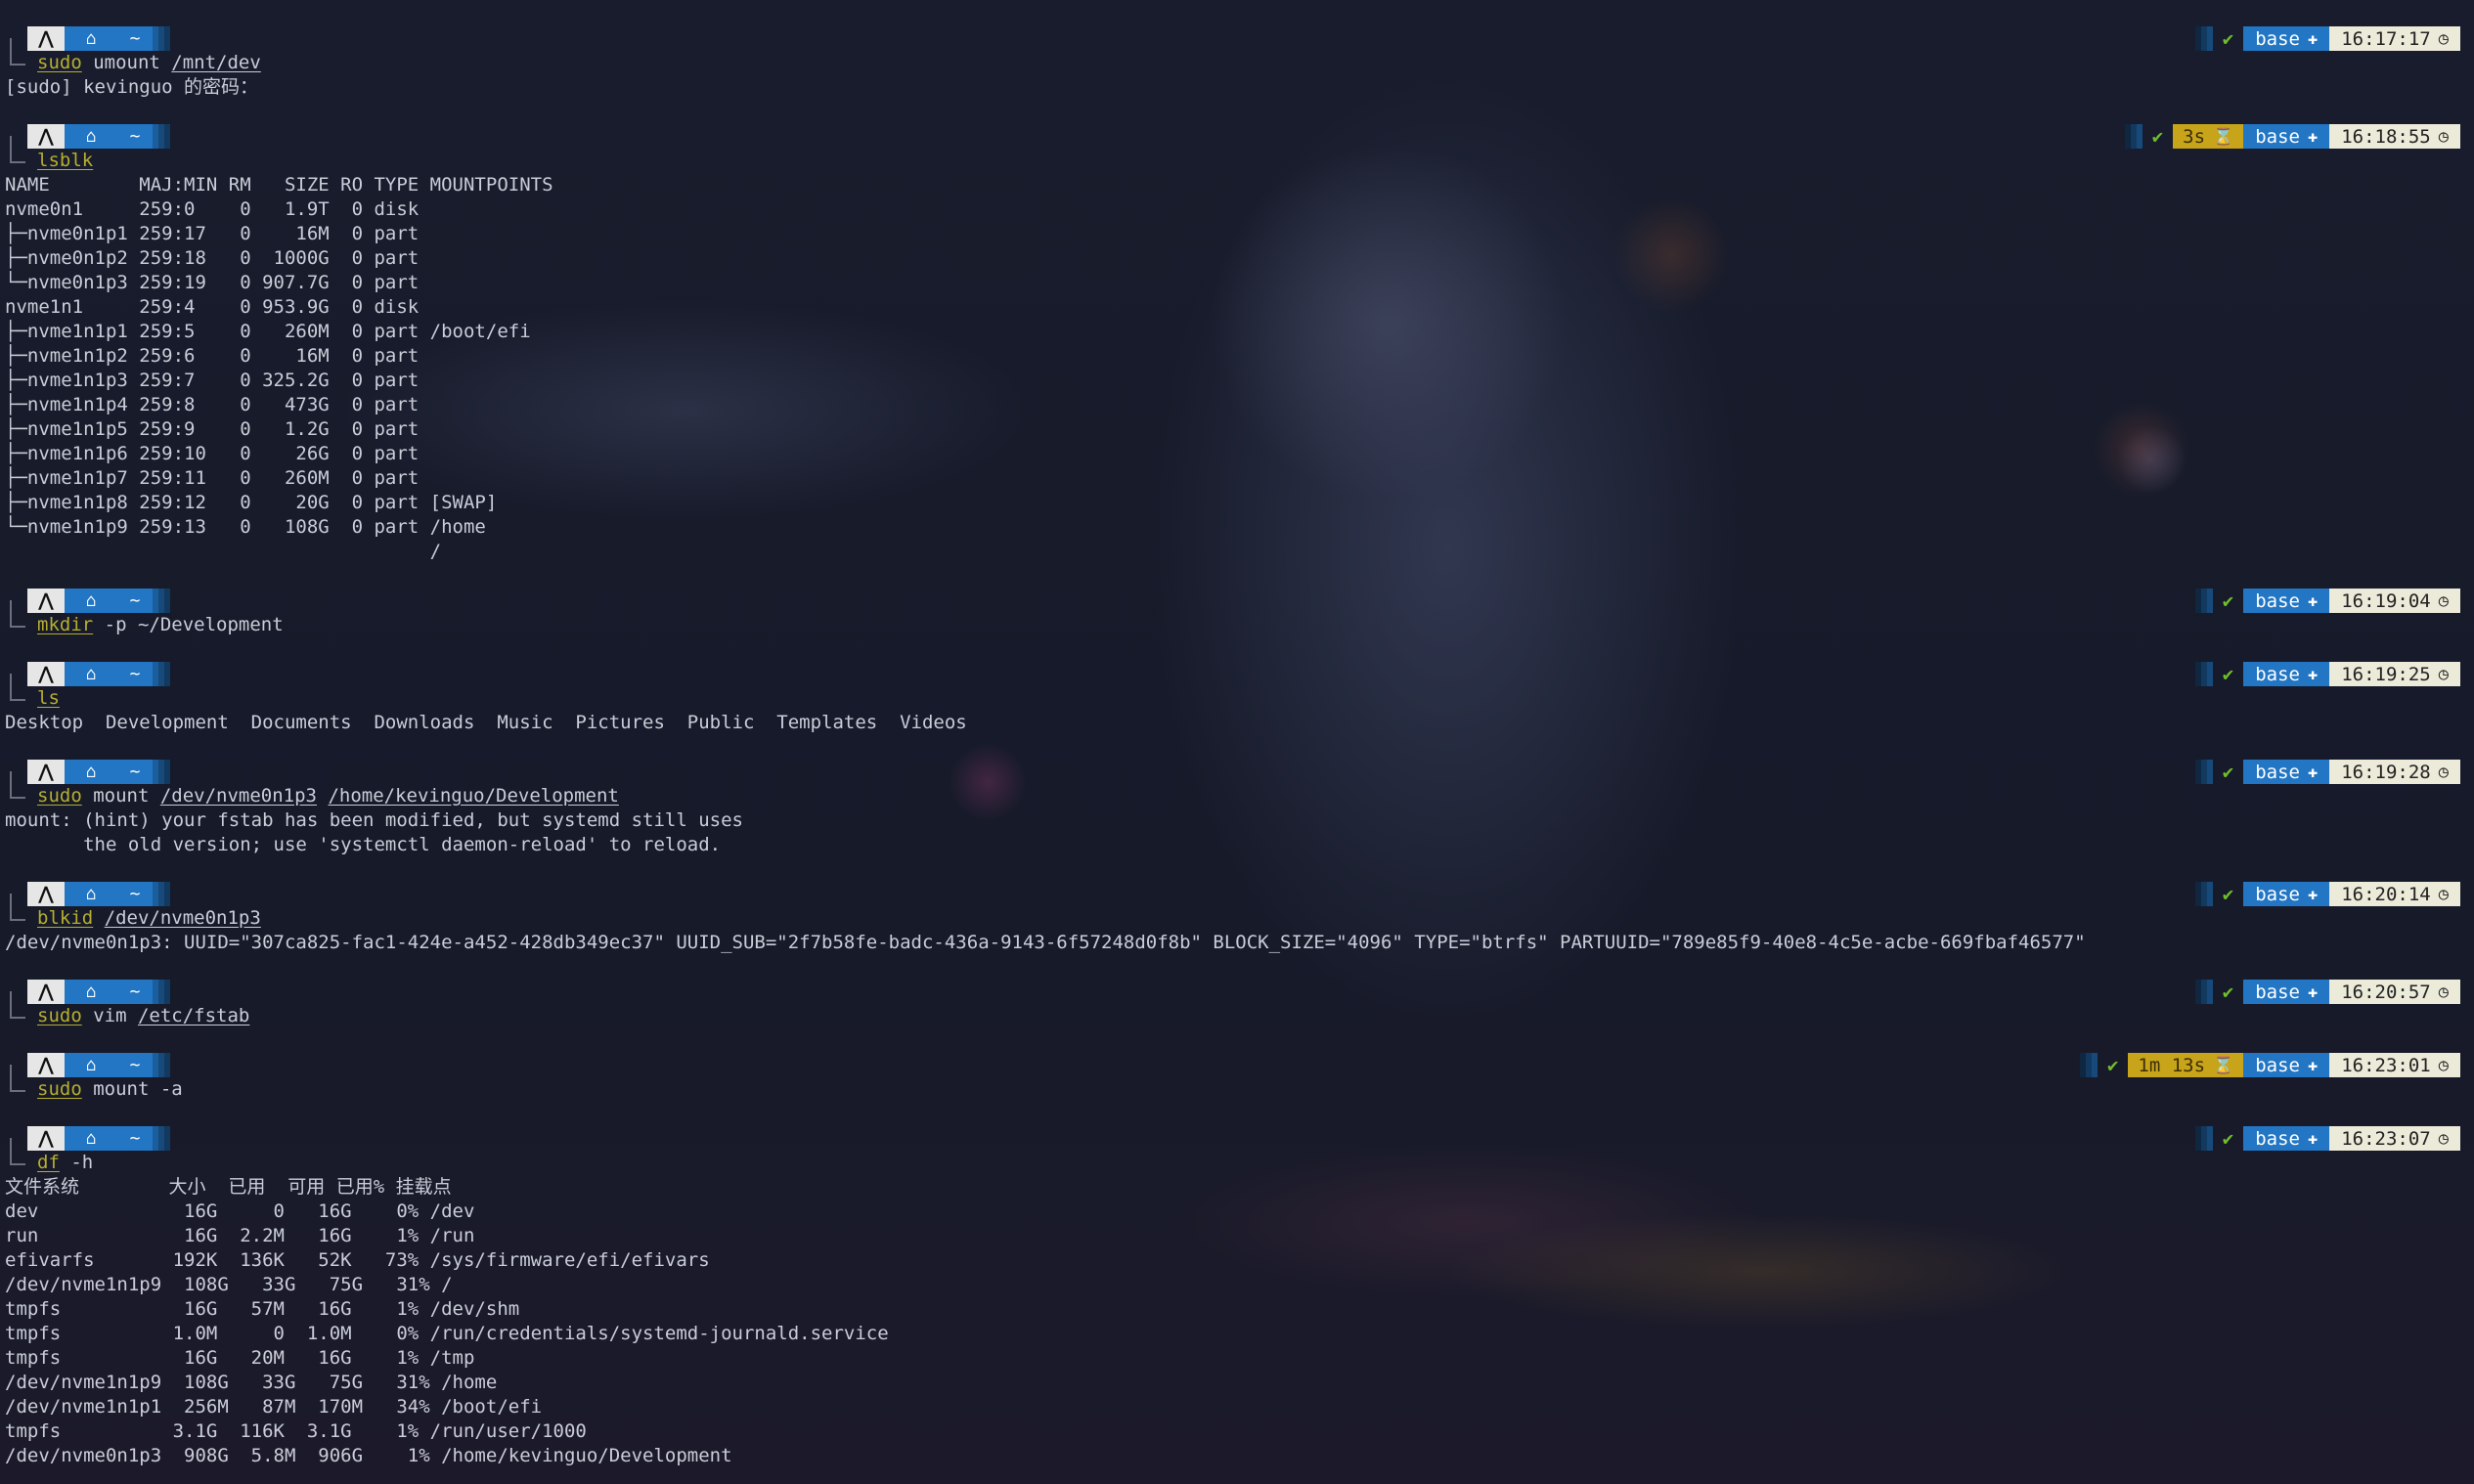 This screenshot has width=2474, height=1484. What do you see at coordinates (2394, 1065) in the screenshot?
I see `time-badge: 16:23:01 ◷` at bounding box center [2394, 1065].